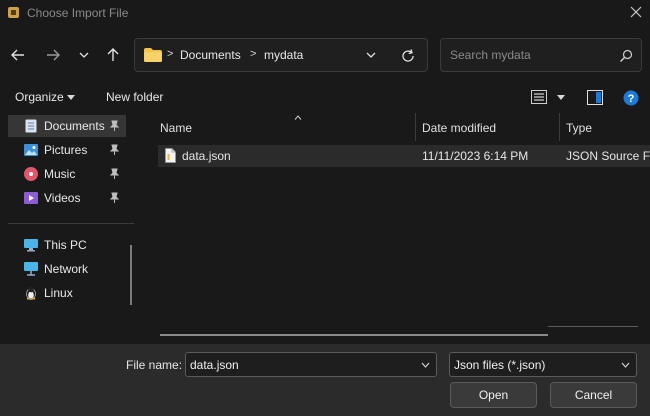 The width and height of the screenshot is (650, 416). Describe the element at coordinates (636, 12) in the screenshot. I see `close-icon` at that location.